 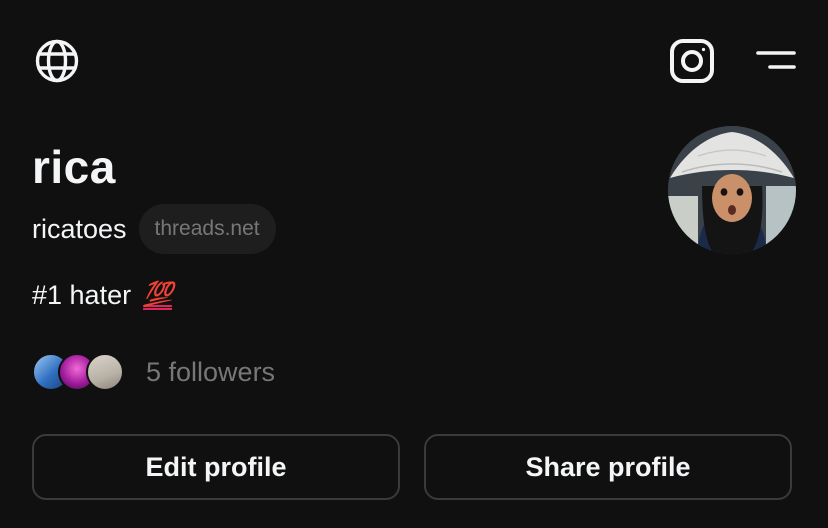 What do you see at coordinates (732, 190) in the screenshot?
I see `profile-avatar` at bounding box center [732, 190].